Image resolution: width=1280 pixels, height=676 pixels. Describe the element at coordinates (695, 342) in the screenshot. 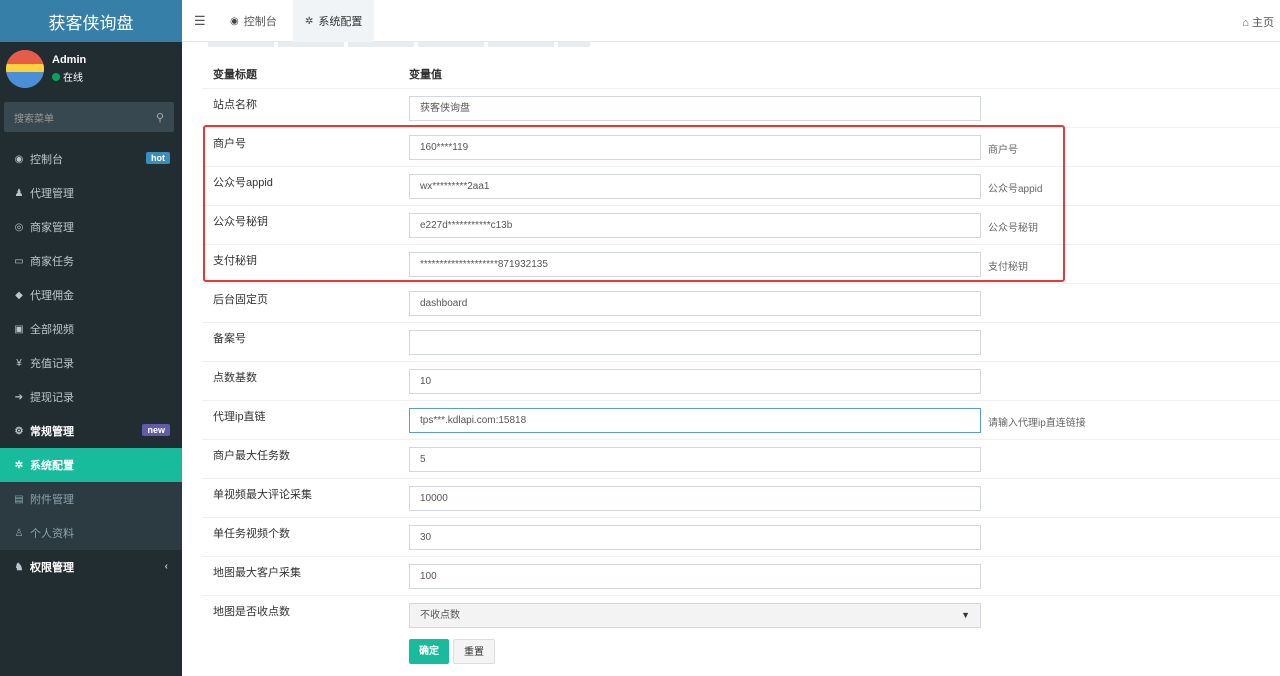

I see `text-field` at that location.